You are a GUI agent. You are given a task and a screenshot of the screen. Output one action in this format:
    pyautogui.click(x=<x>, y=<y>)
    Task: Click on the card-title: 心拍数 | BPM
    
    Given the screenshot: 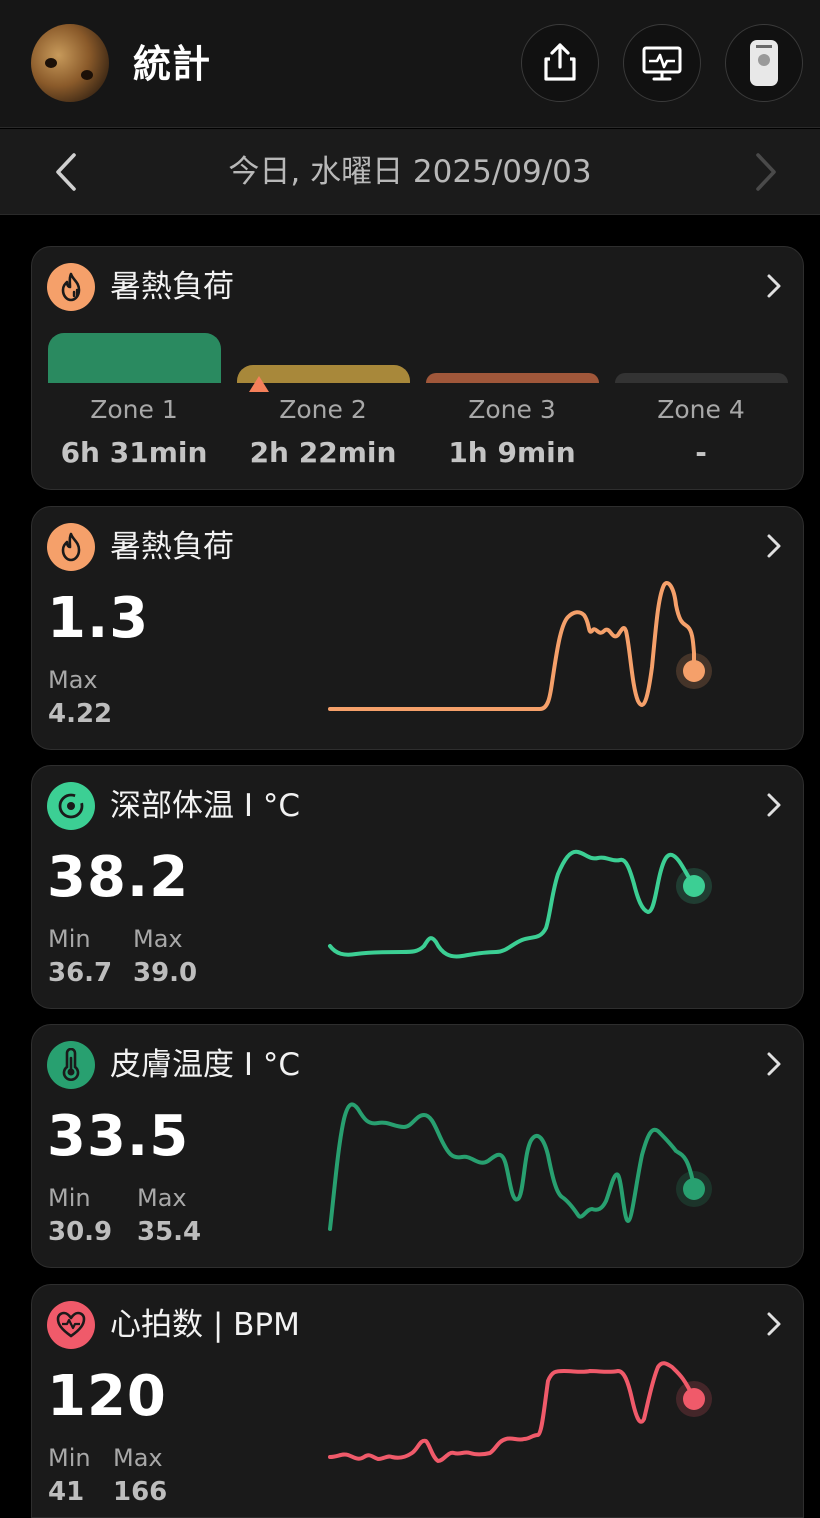 What is the action you would take?
    pyautogui.click(x=205, y=1325)
    